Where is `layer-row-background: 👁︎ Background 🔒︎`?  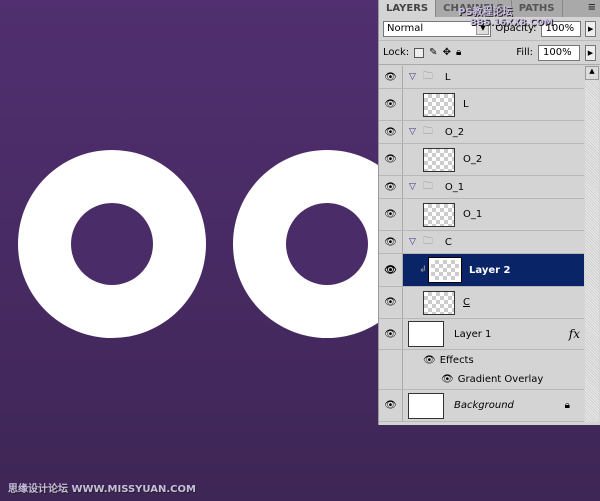 layer-row-background: 👁︎ Background 🔒︎ is located at coordinates (481, 406).